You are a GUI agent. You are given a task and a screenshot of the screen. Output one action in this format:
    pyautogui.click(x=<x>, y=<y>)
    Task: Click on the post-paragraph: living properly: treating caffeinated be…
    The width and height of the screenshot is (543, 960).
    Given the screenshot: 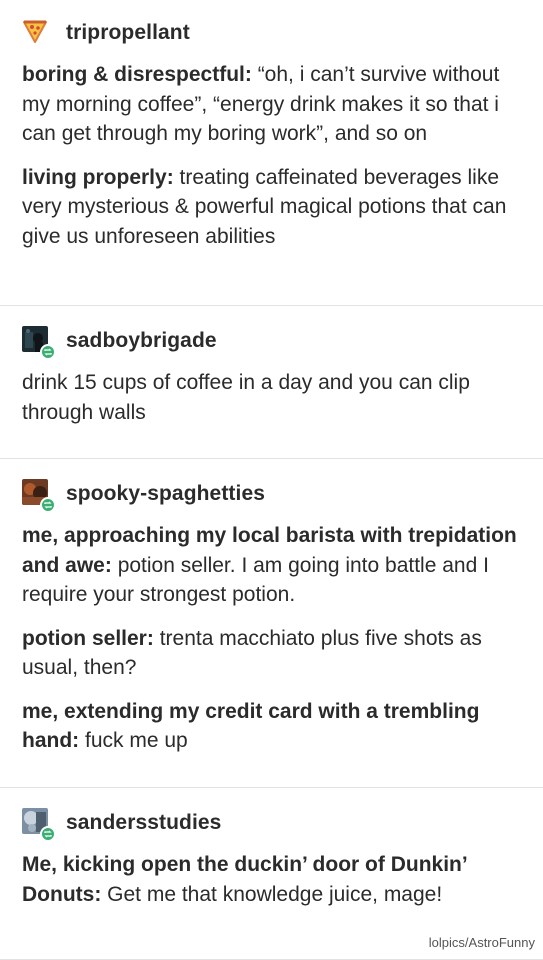 What is the action you would take?
    pyautogui.click(x=271, y=207)
    